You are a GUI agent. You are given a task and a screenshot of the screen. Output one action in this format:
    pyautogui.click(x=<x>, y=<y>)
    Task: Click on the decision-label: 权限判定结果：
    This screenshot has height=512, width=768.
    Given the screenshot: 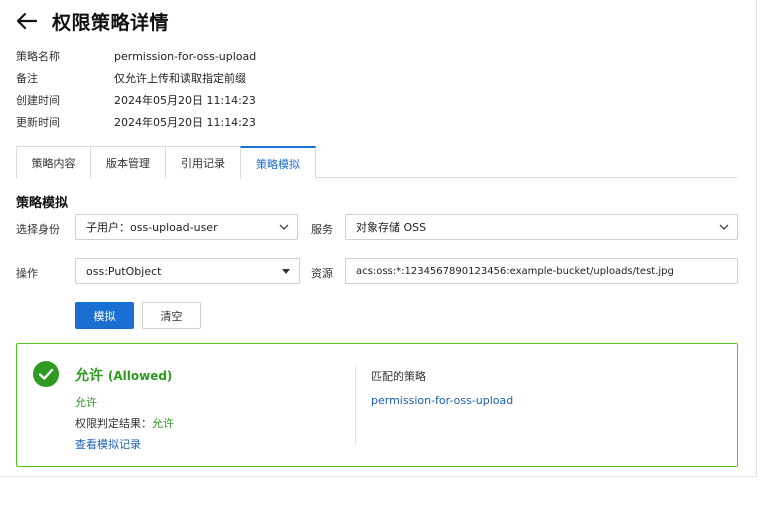 What is the action you would take?
    pyautogui.click(x=113, y=423)
    